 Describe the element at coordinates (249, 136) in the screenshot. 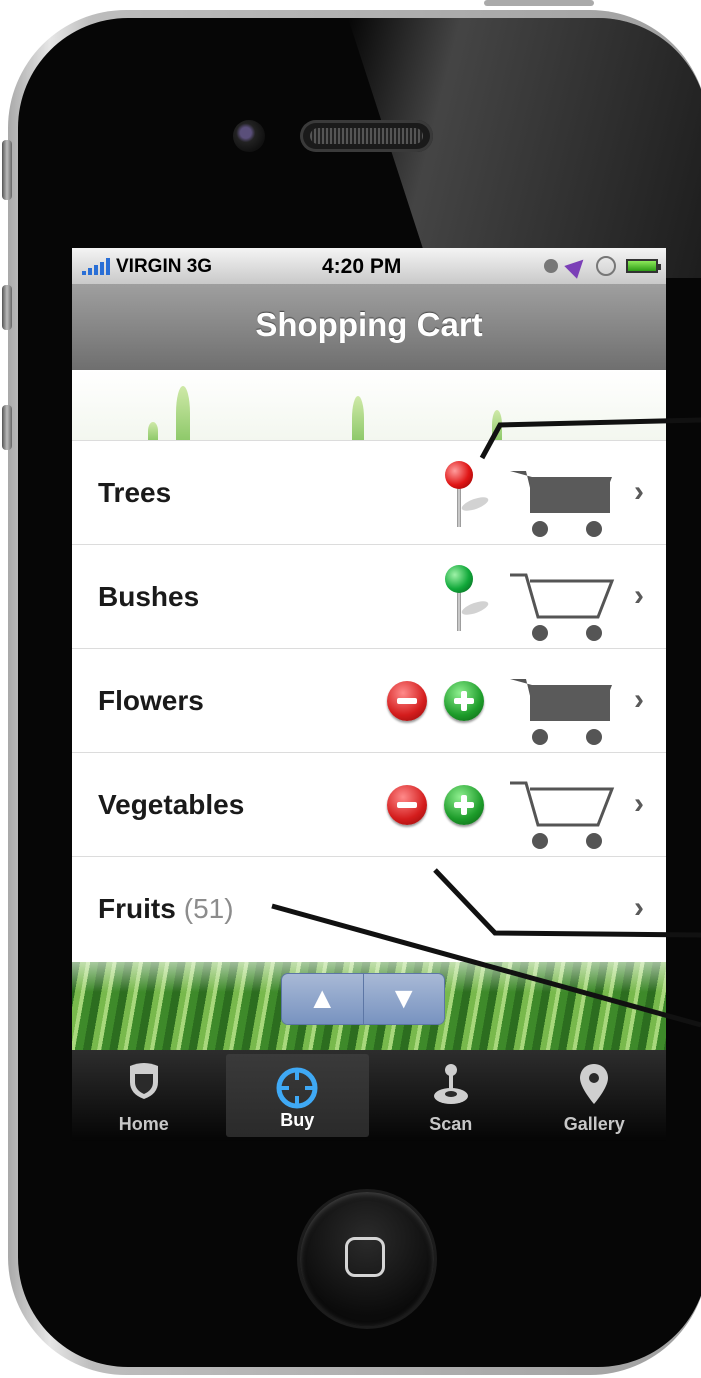

I see `front-camera` at that location.